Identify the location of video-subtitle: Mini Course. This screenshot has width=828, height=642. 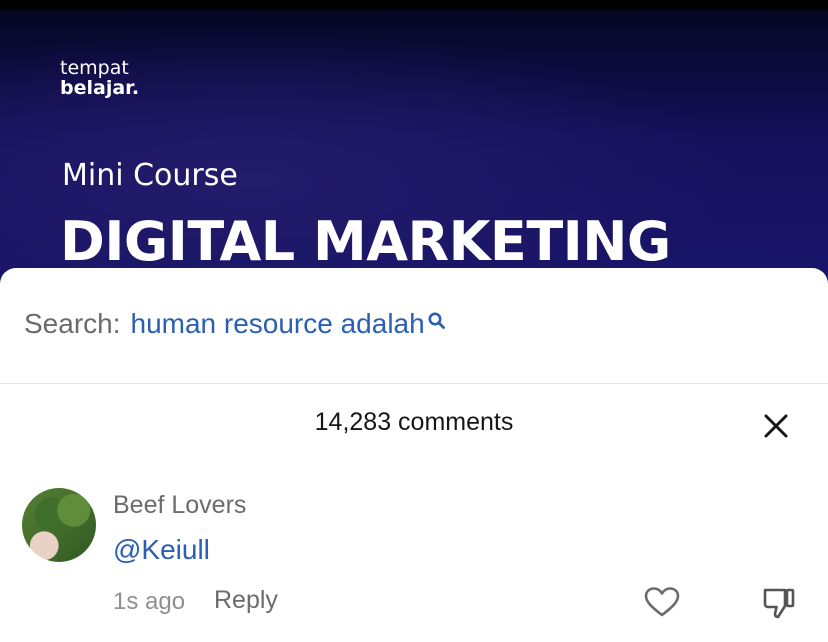
(150, 175).